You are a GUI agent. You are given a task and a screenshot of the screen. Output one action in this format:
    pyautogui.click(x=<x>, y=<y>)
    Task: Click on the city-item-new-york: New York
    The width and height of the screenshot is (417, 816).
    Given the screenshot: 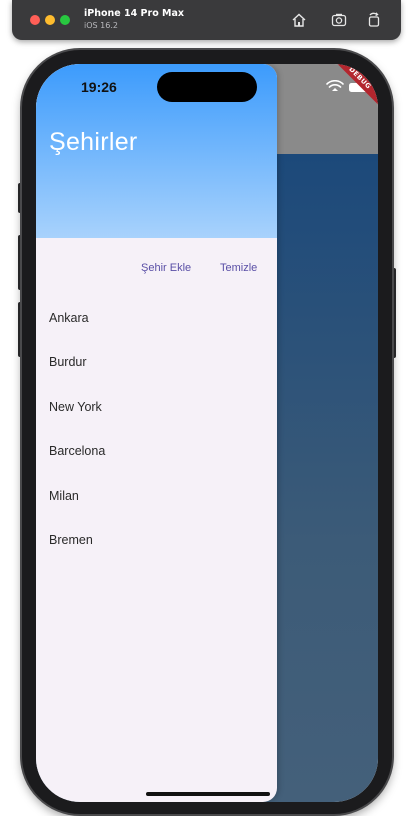 What is the action you would take?
    pyautogui.click(x=77, y=421)
    